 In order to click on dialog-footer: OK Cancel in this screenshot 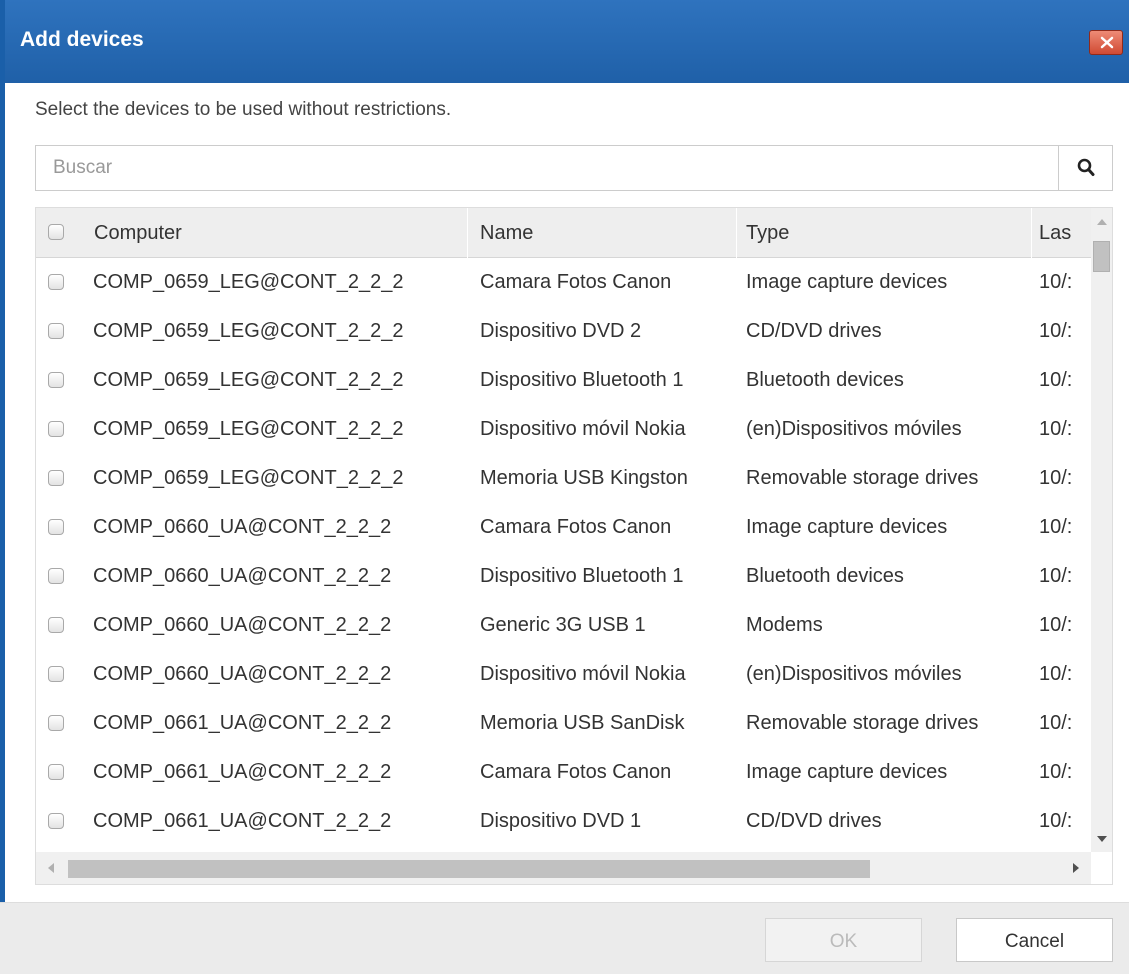, I will do `click(564, 938)`.